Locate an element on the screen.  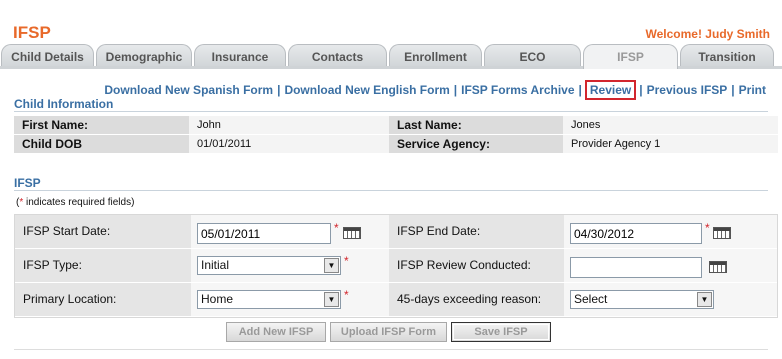
required-fields-note: (* indicates required fields) is located at coordinates (75, 202).